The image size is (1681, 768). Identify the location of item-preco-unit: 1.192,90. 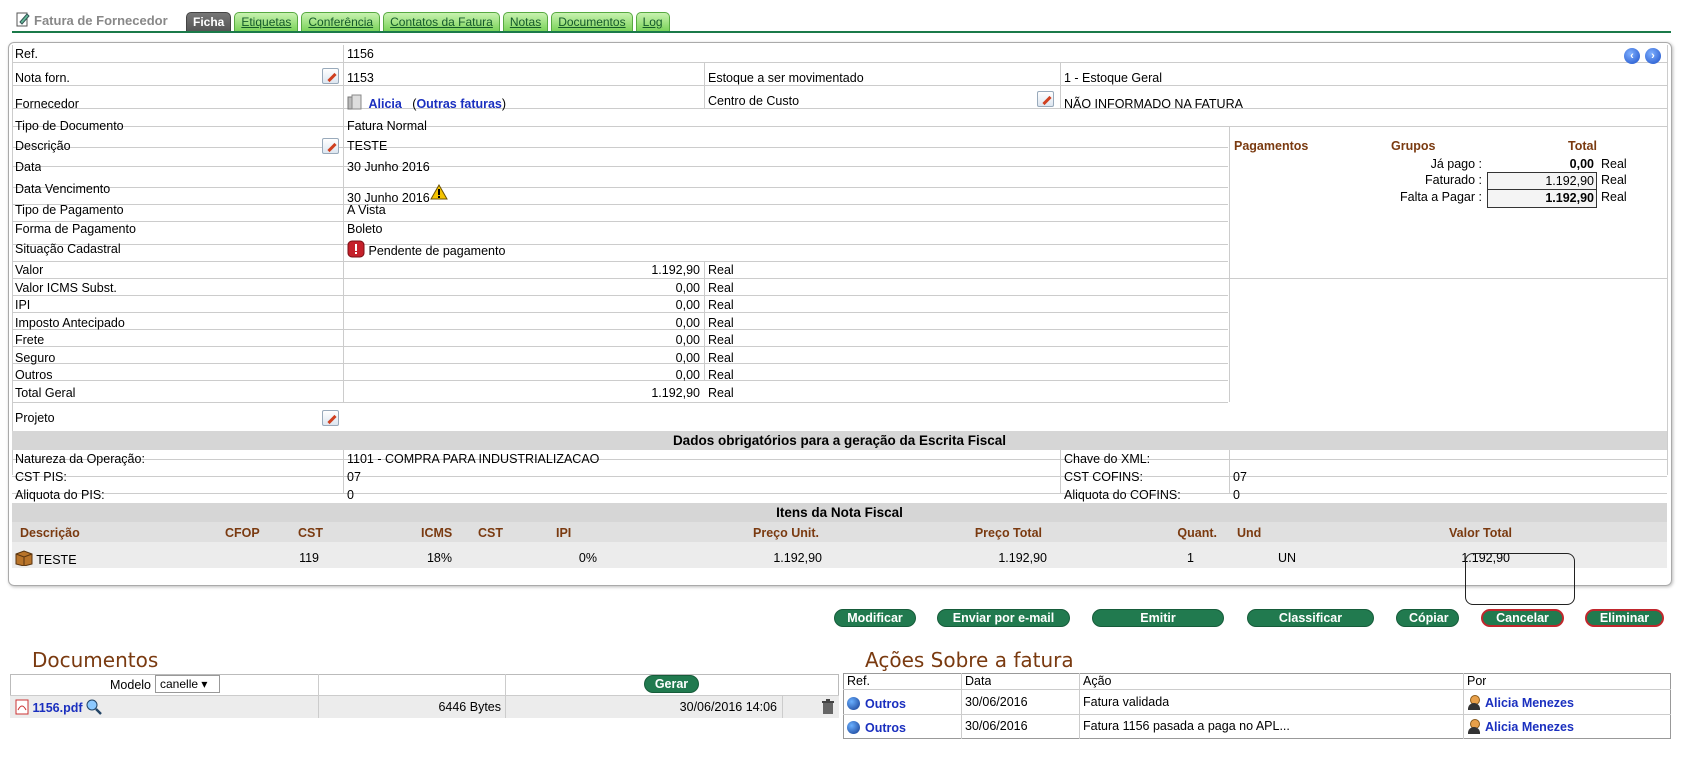
(797, 558).